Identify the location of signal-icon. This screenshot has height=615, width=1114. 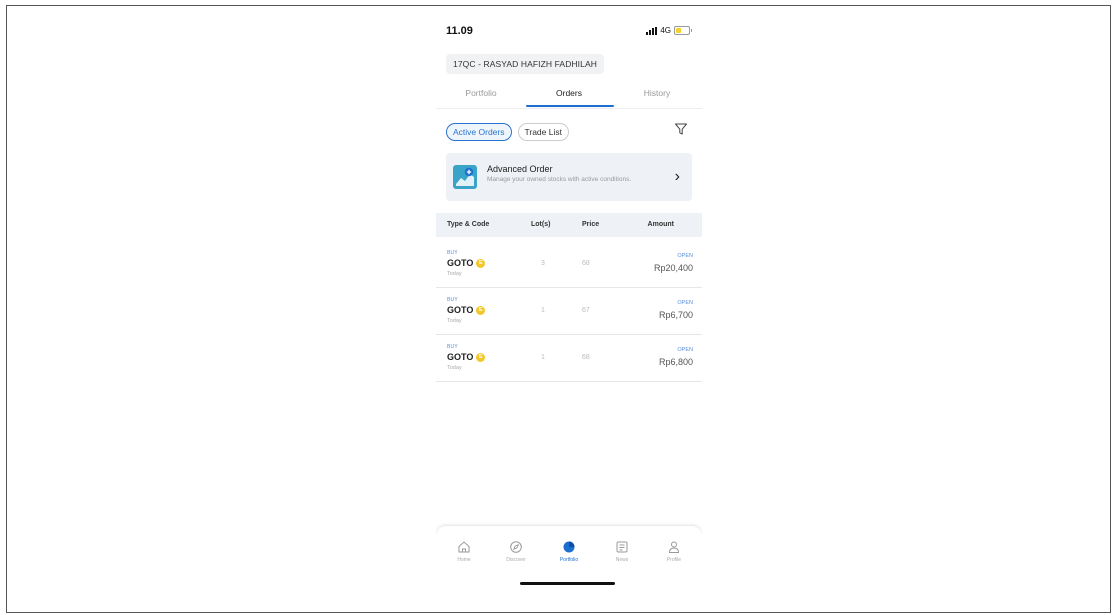
(652, 30).